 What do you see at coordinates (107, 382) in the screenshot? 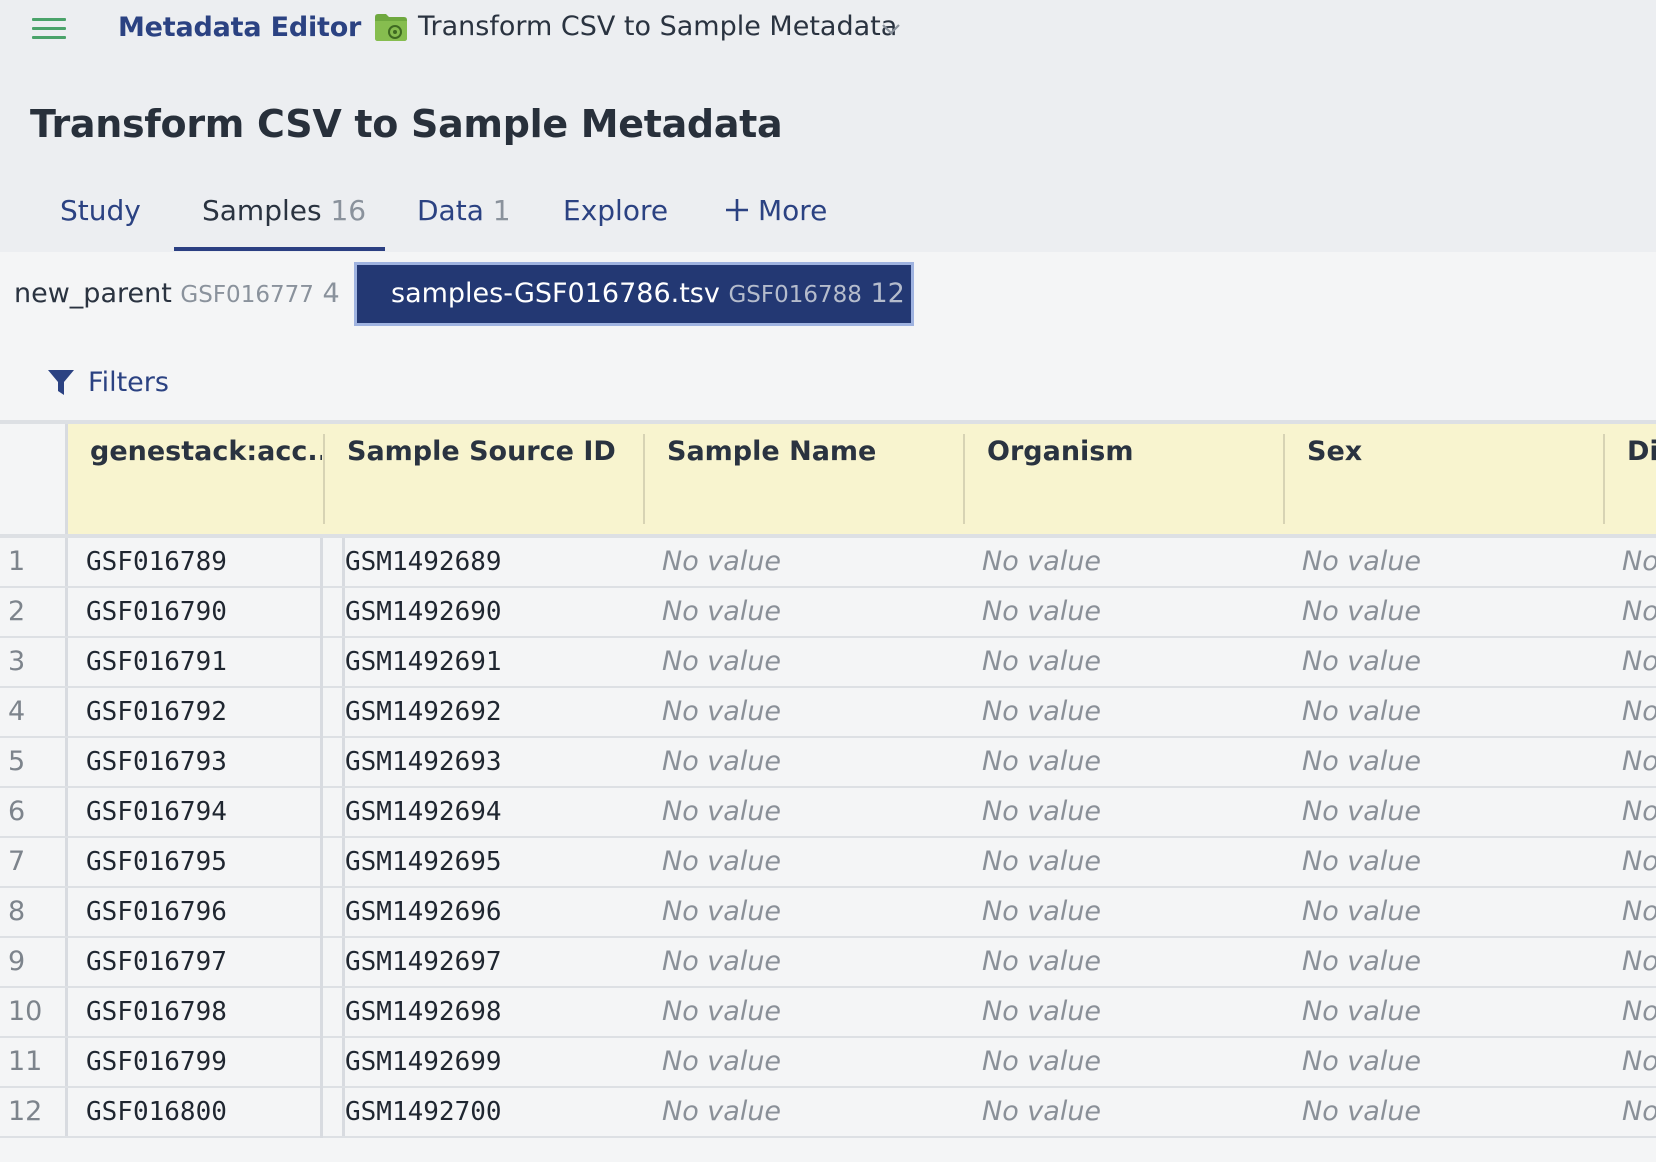
I see `filters-button: Filters` at bounding box center [107, 382].